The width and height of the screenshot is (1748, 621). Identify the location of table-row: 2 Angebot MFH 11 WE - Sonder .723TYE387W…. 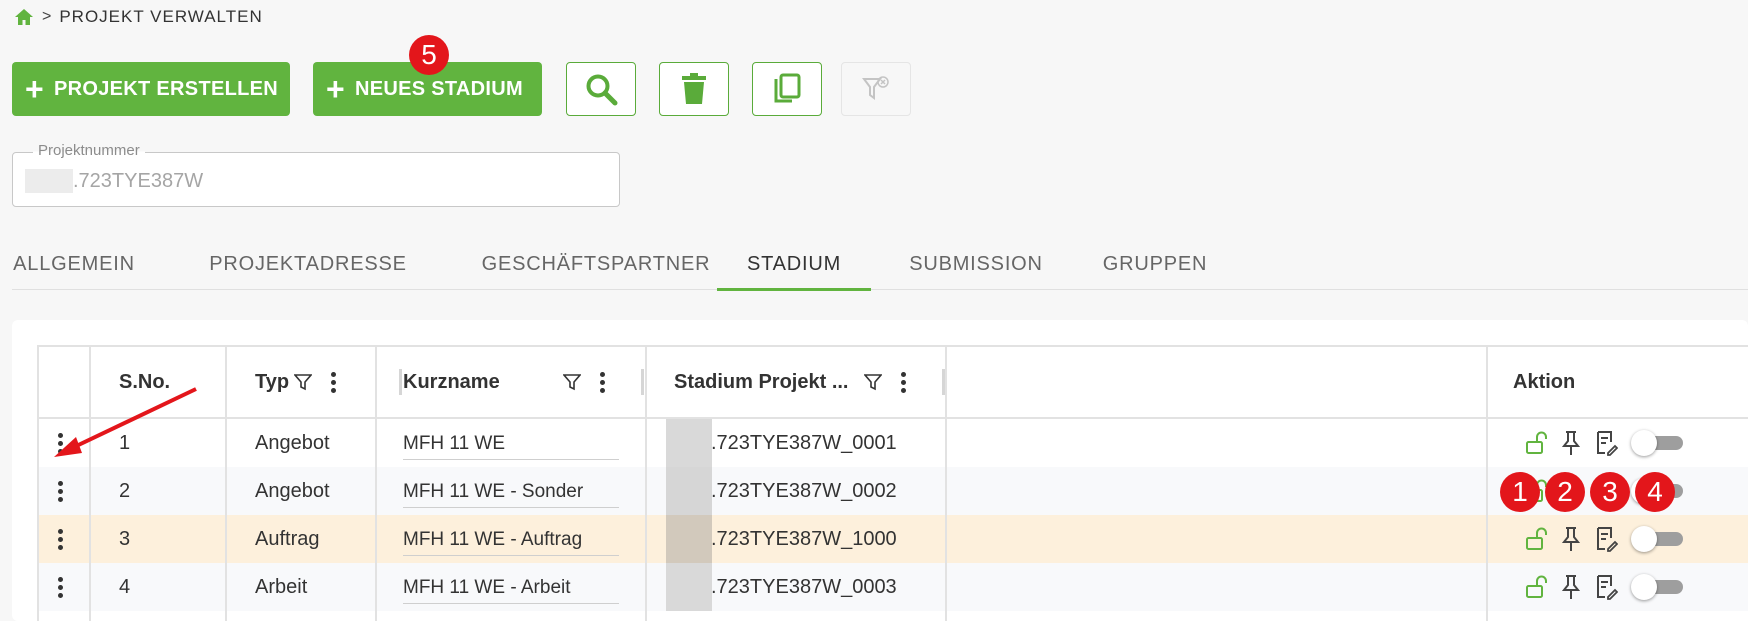
(893, 491).